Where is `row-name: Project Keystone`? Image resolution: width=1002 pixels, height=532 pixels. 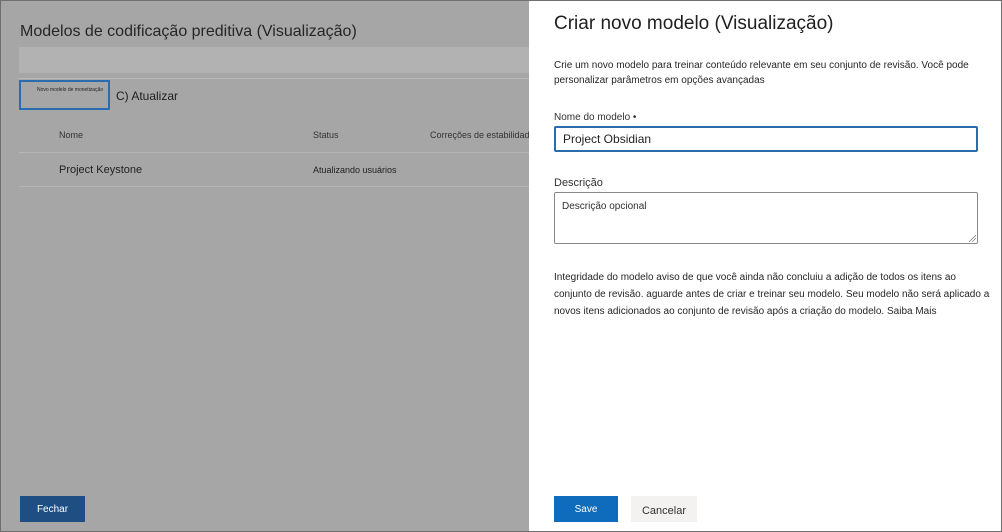 row-name: Project Keystone is located at coordinates (101, 170).